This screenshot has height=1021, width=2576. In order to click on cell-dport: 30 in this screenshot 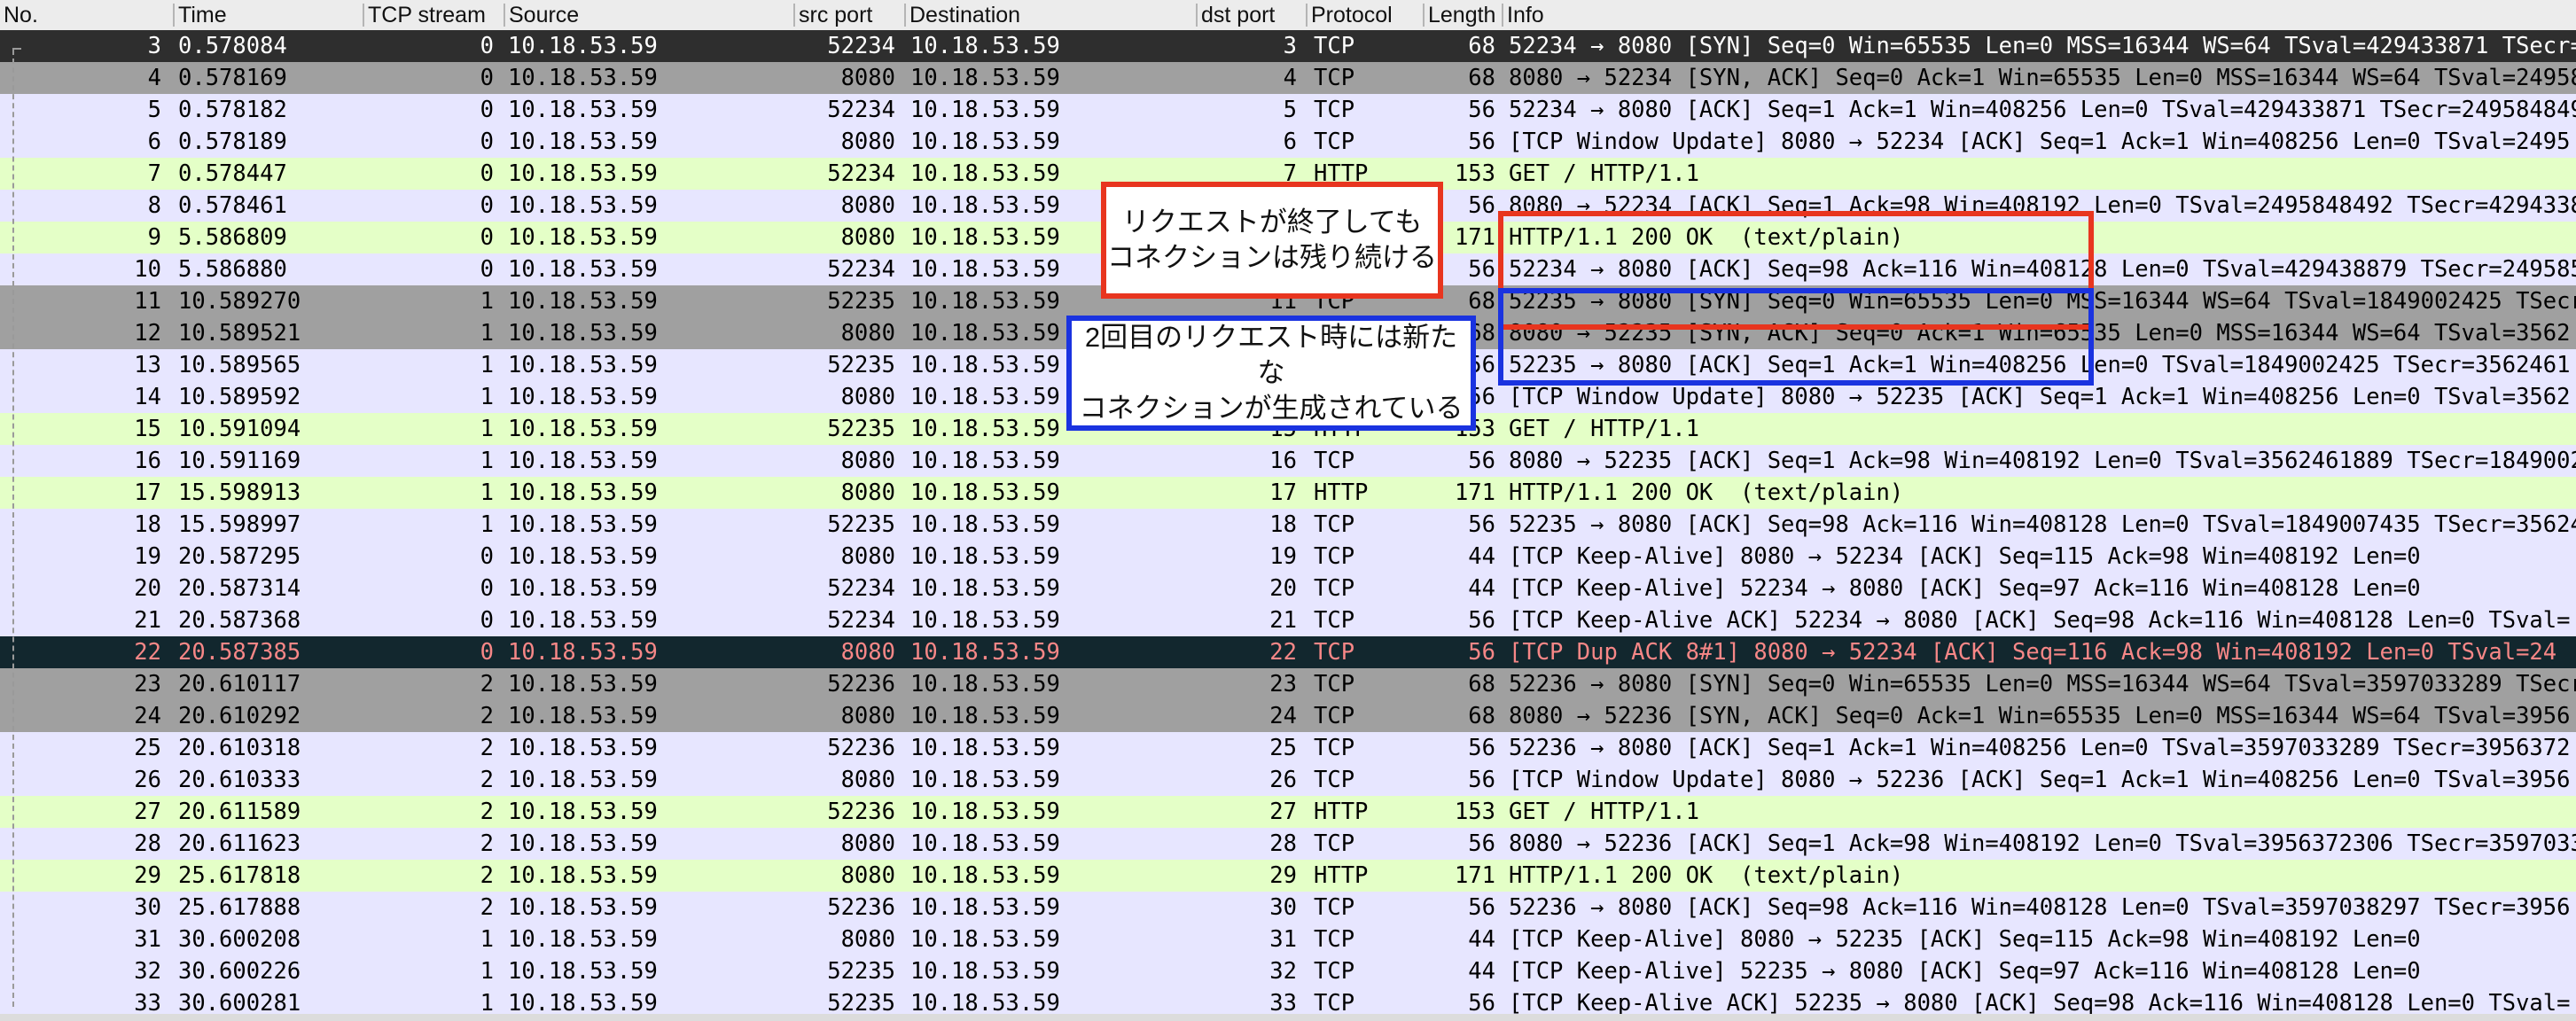, I will do `click(1283, 907)`.